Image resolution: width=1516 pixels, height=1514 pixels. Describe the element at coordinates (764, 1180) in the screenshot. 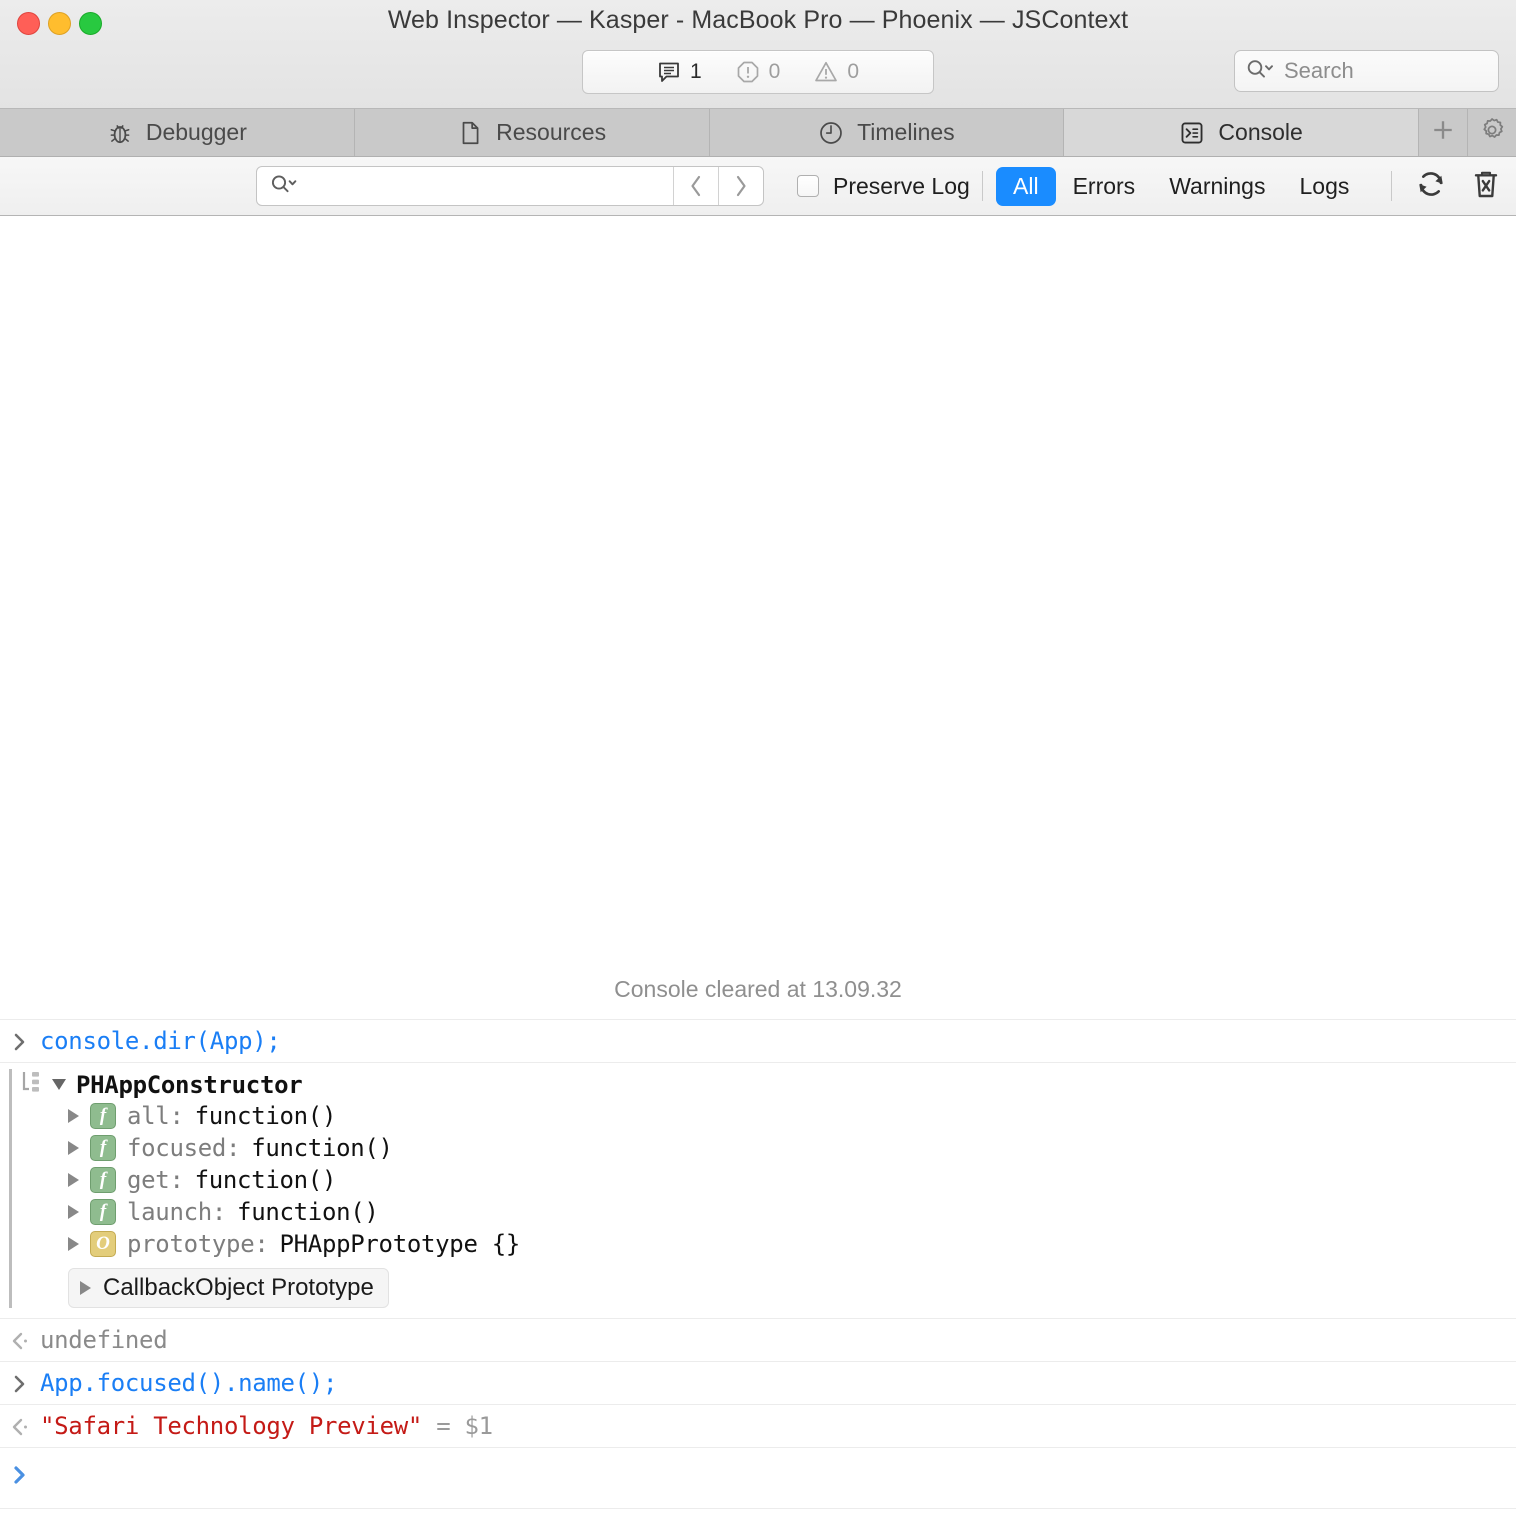

I see `object-property-row: f get: function()` at that location.